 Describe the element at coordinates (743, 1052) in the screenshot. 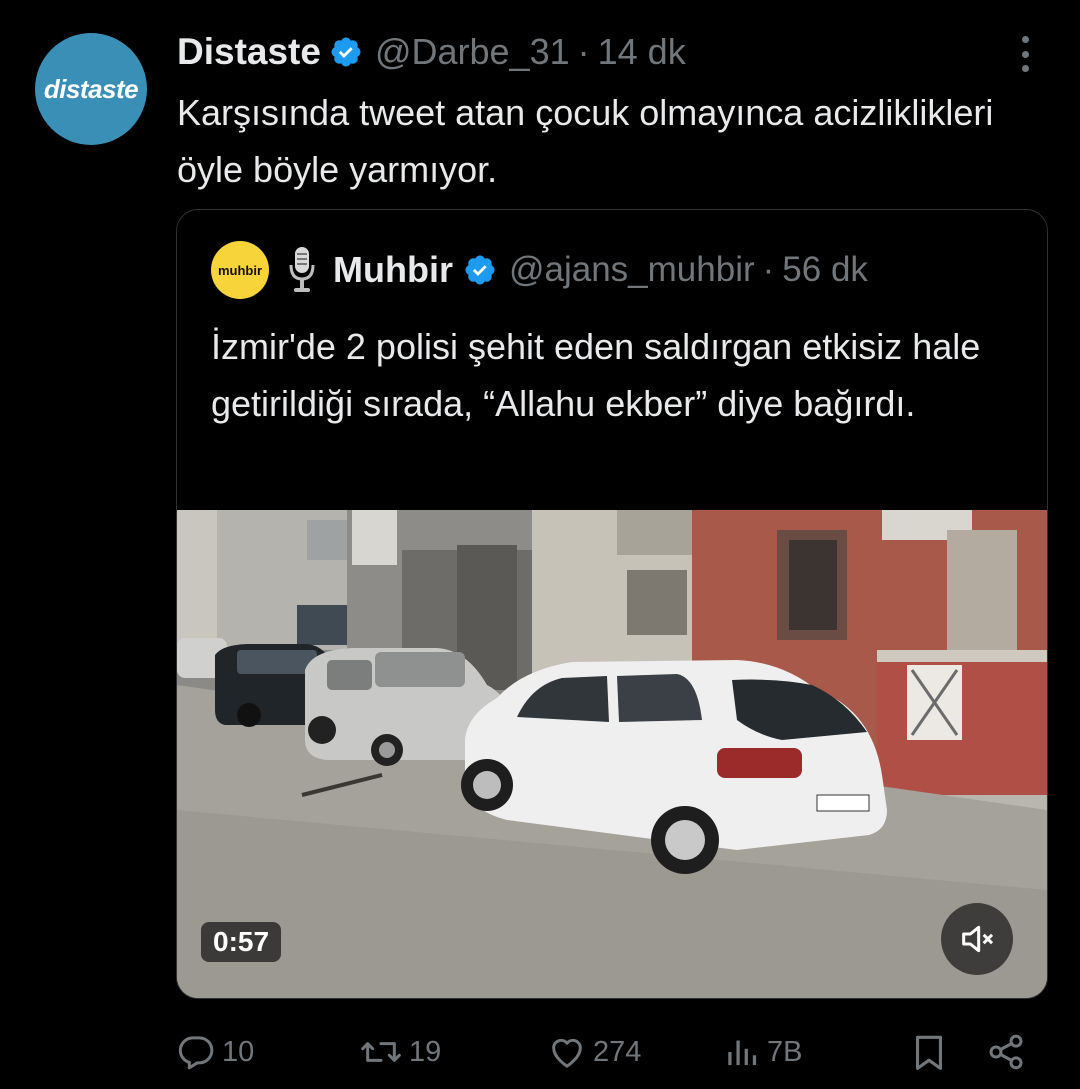

I see `views-icon` at that location.